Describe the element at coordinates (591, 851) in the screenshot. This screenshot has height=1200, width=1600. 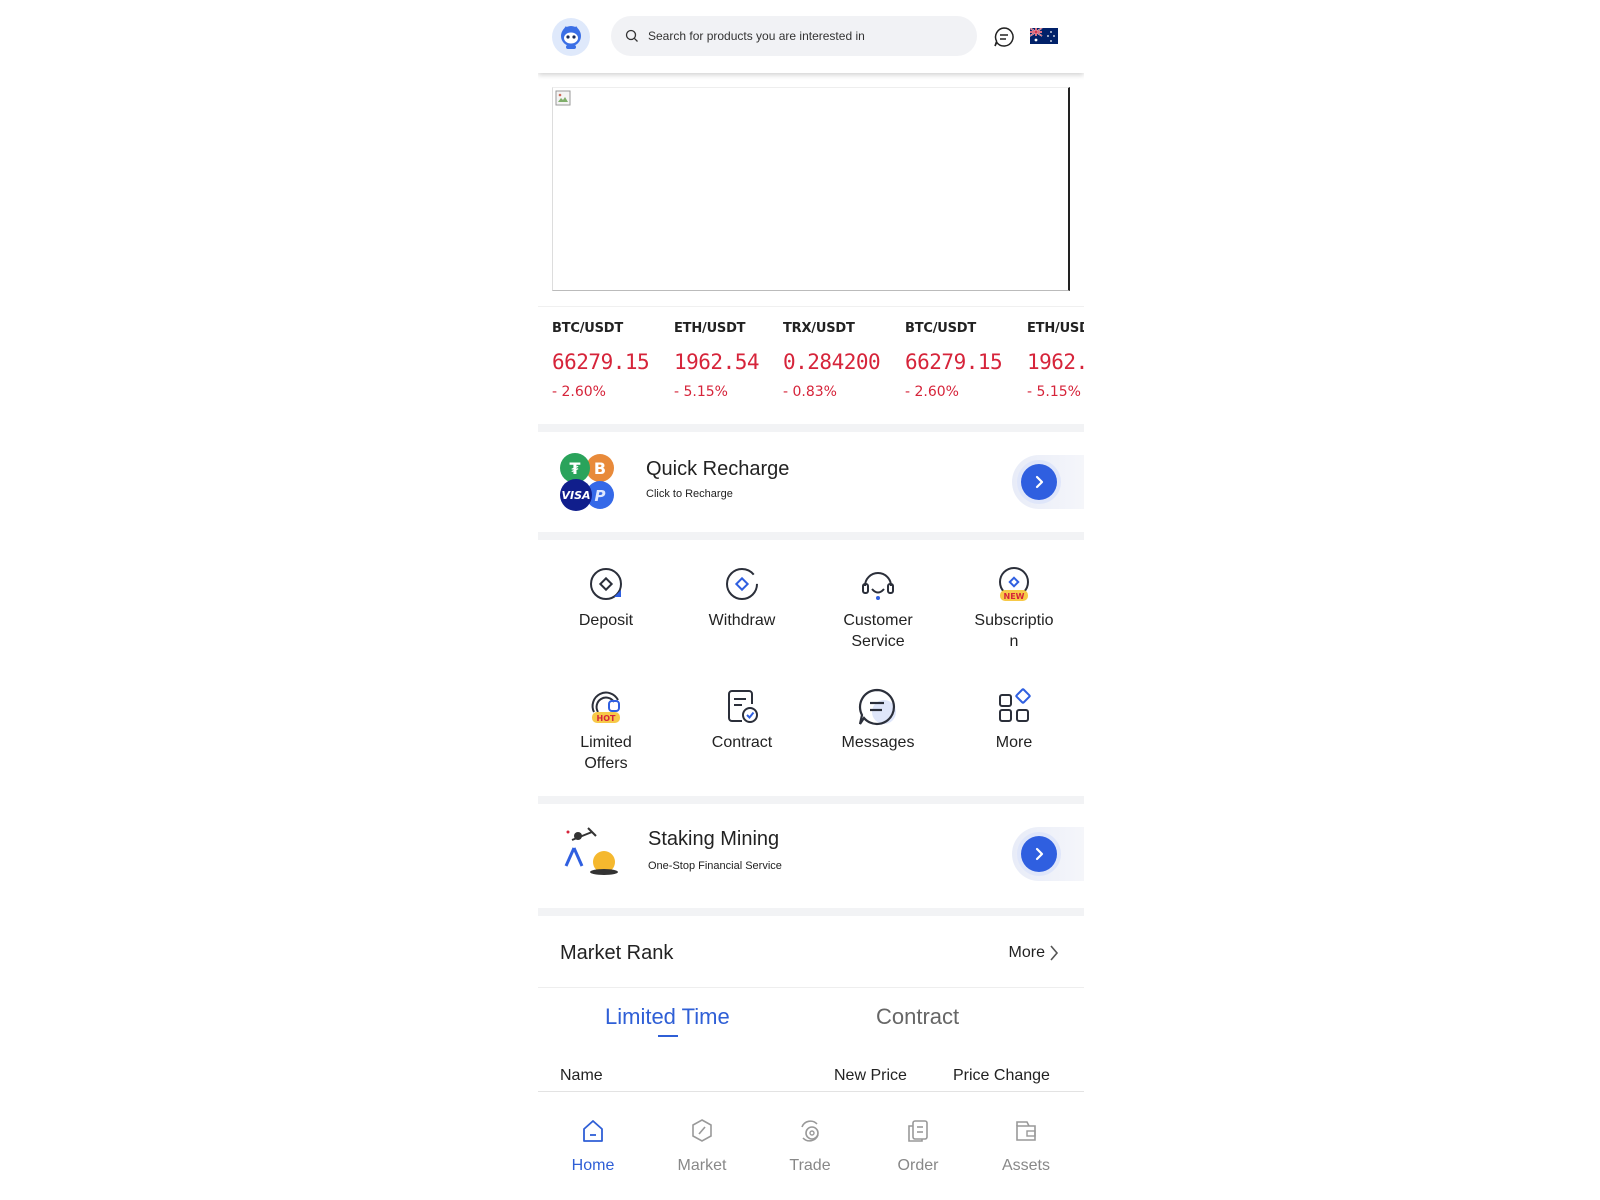
I see `staking-illustration-icon` at that location.